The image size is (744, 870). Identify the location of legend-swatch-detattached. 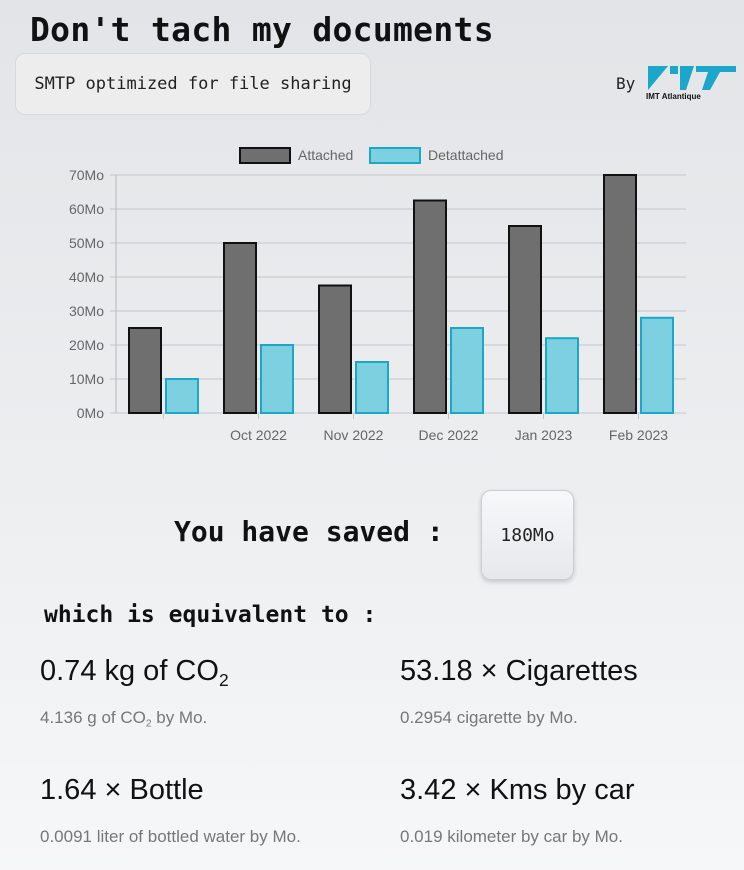
(395, 155).